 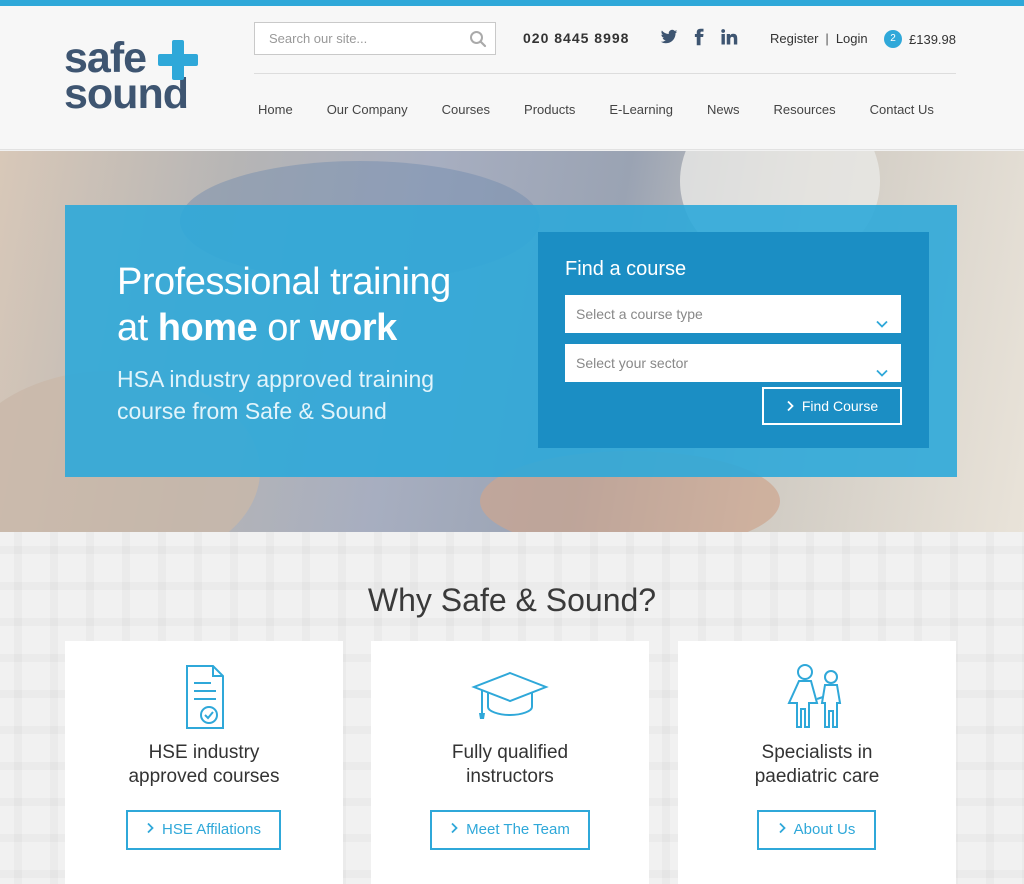 What do you see at coordinates (817, 698) in the screenshot?
I see `children-icon` at bounding box center [817, 698].